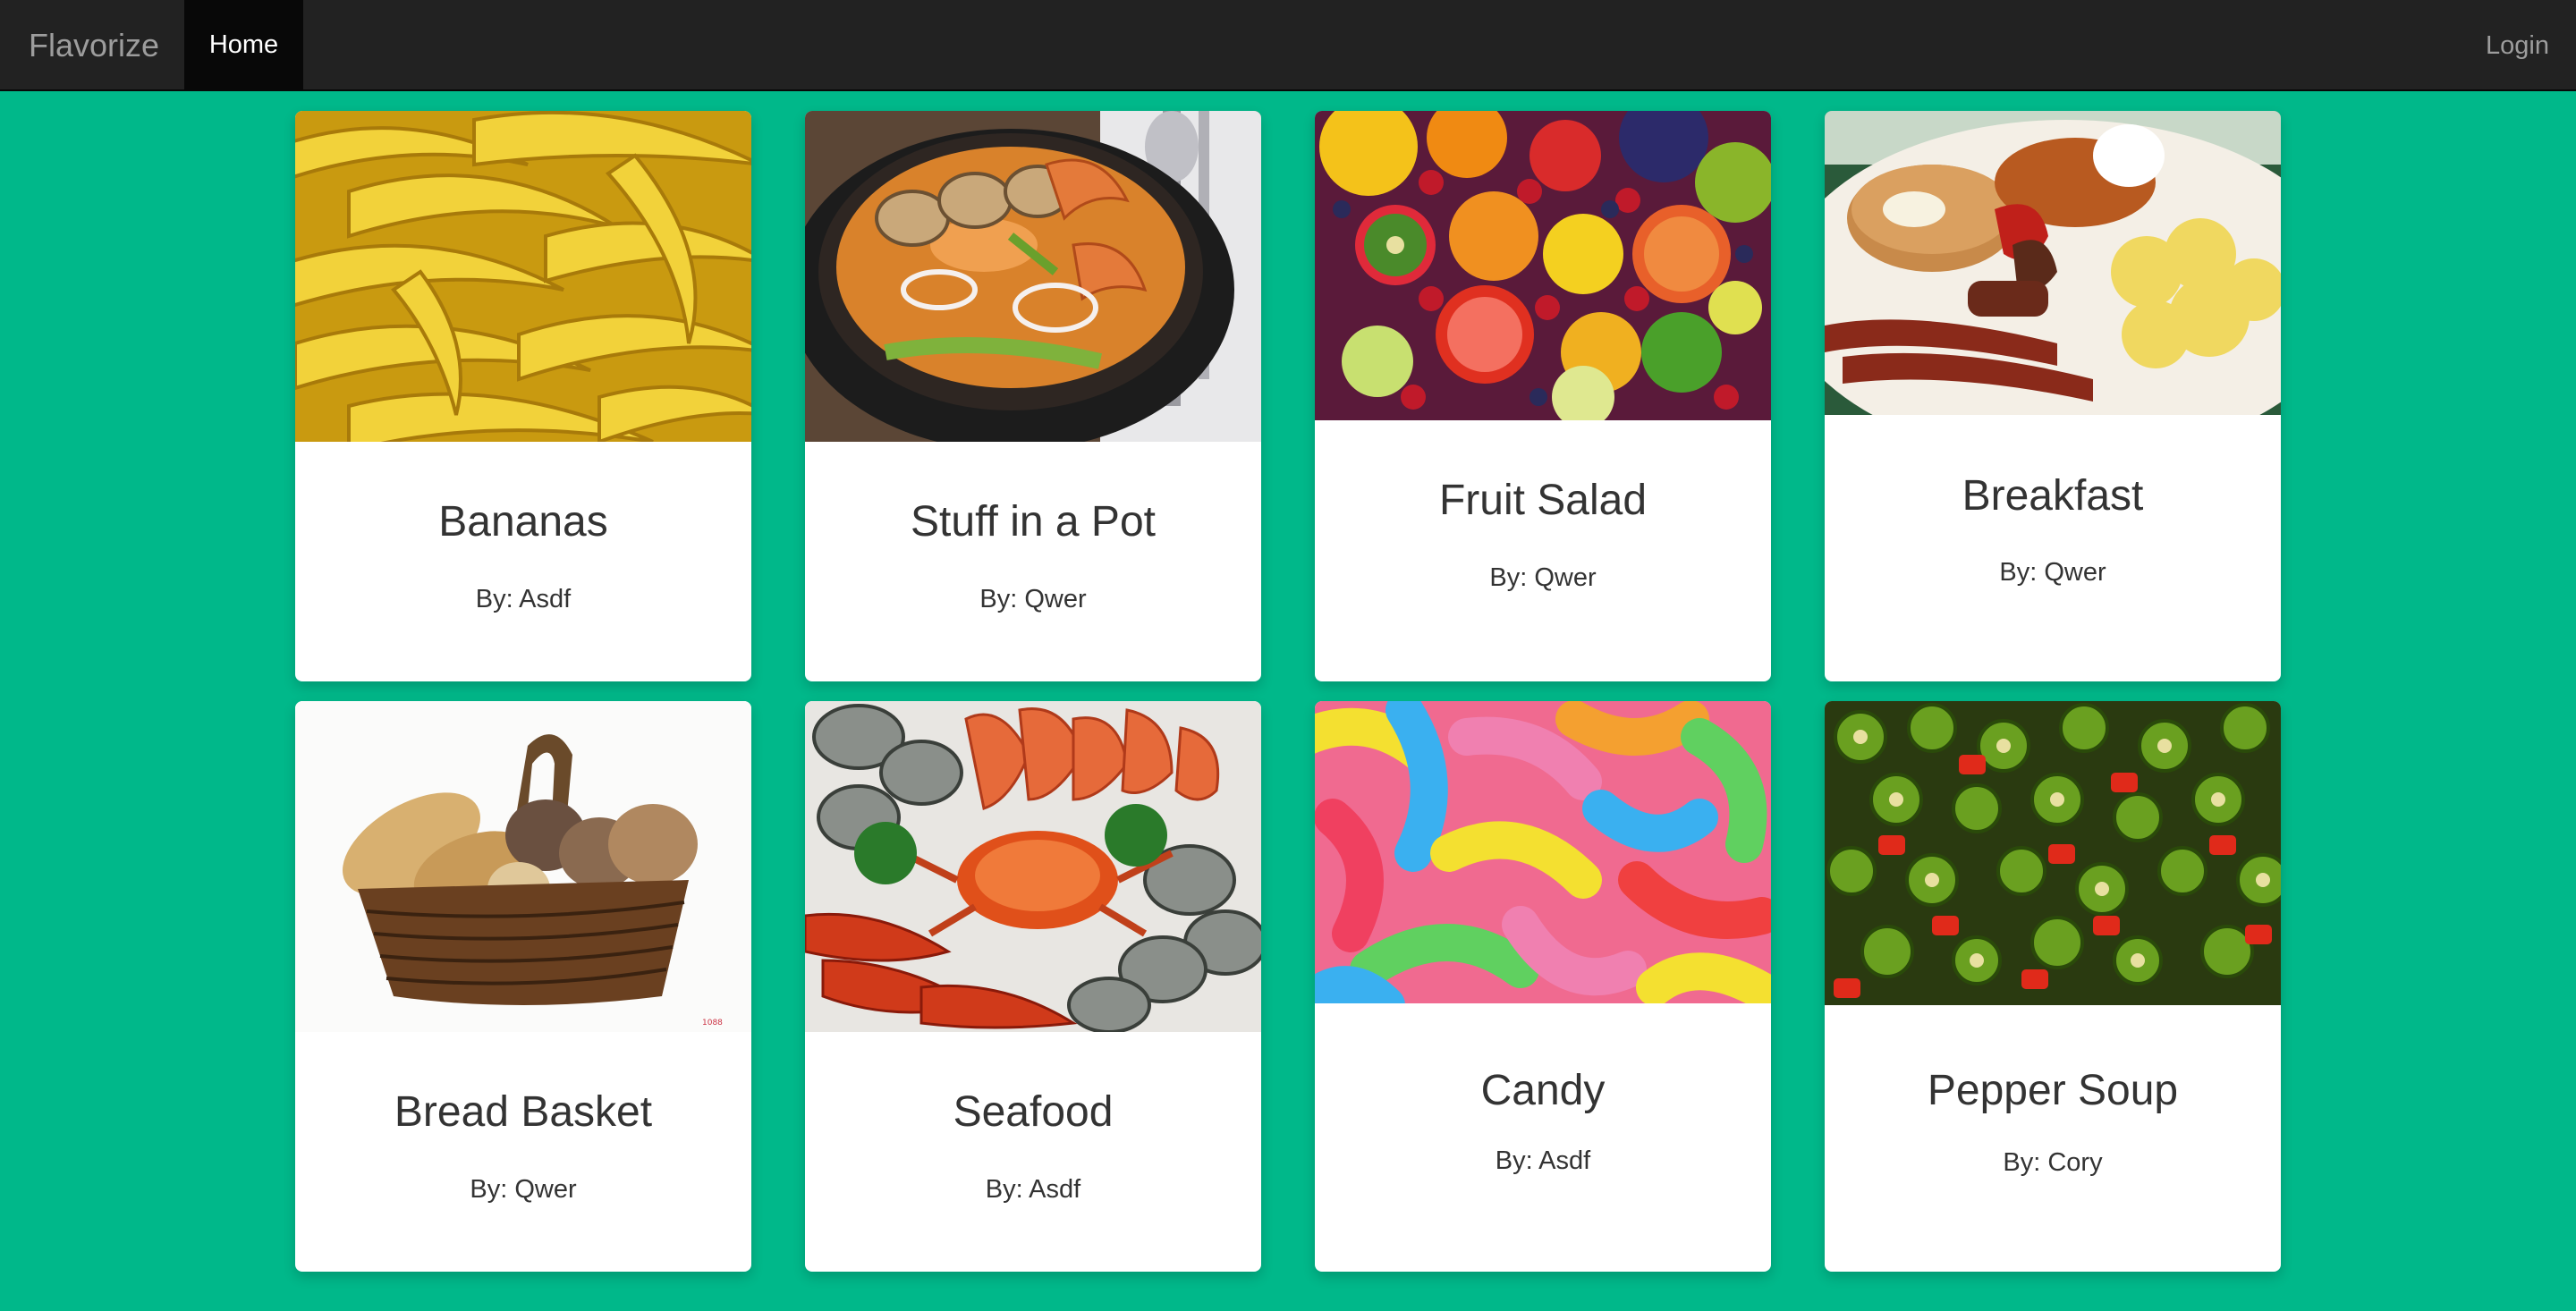 Image resolution: width=2576 pixels, height=1311 pixels. What do you see at coordinates (523, 866) in the screenshot?
I see `bread-basket-image: 1088` at bounding box center [523, 866].